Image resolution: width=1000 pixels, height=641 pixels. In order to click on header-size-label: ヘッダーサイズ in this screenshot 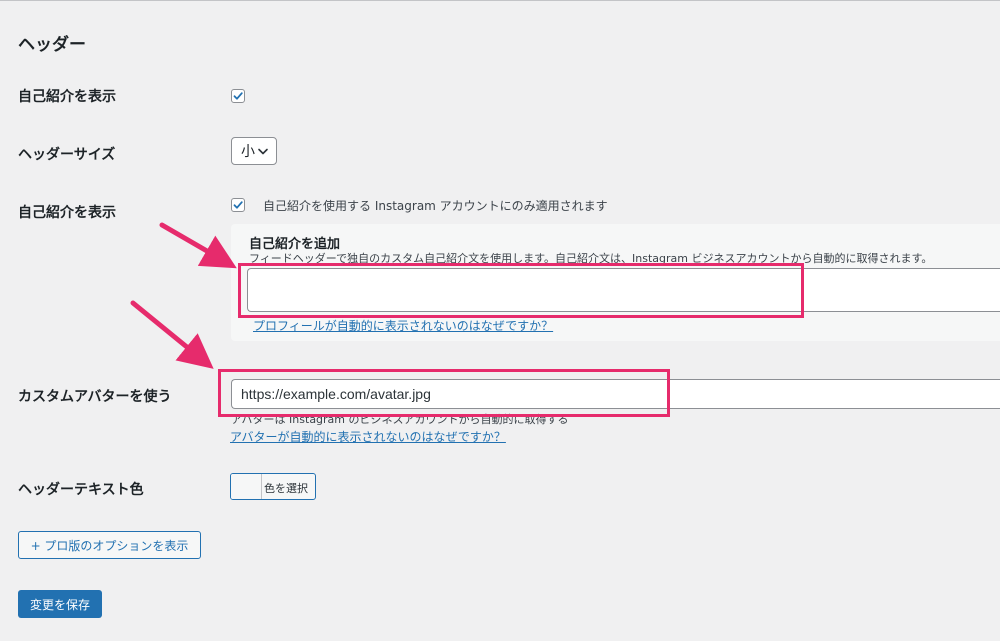, I will do `click(67, 155)`.